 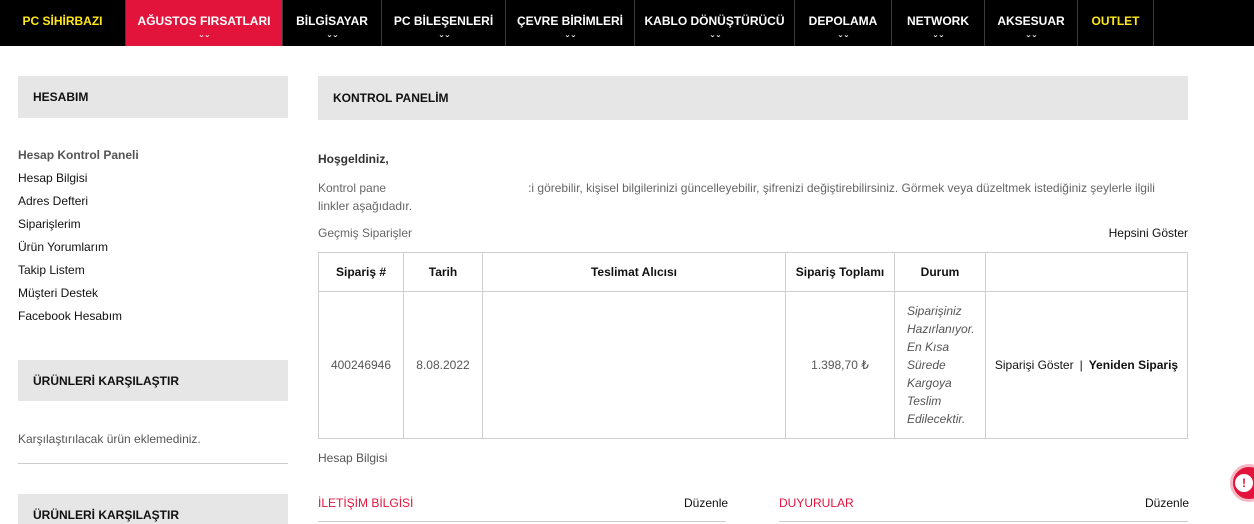 I want to click on header-date: Tarih, so click(x=443, y=272).